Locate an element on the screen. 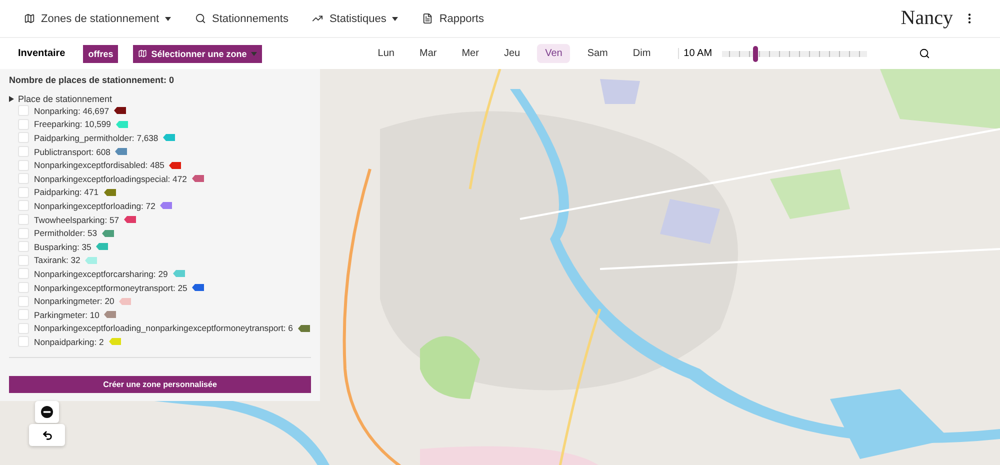 The height and width of the screenshot is (465, 1000). category-label: Nonpaidparking: 2 is located at coordinates (69, 341).